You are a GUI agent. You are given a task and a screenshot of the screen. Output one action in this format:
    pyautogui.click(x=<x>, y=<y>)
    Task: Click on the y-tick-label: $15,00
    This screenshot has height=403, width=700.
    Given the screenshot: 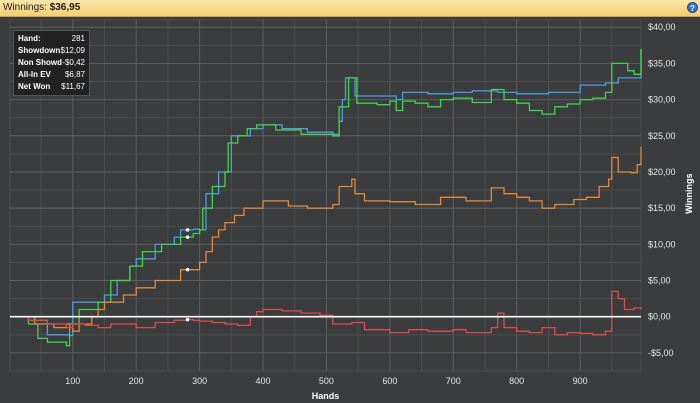 What is the action you would take?
    pyautogui.click(x=662, y=208)
    